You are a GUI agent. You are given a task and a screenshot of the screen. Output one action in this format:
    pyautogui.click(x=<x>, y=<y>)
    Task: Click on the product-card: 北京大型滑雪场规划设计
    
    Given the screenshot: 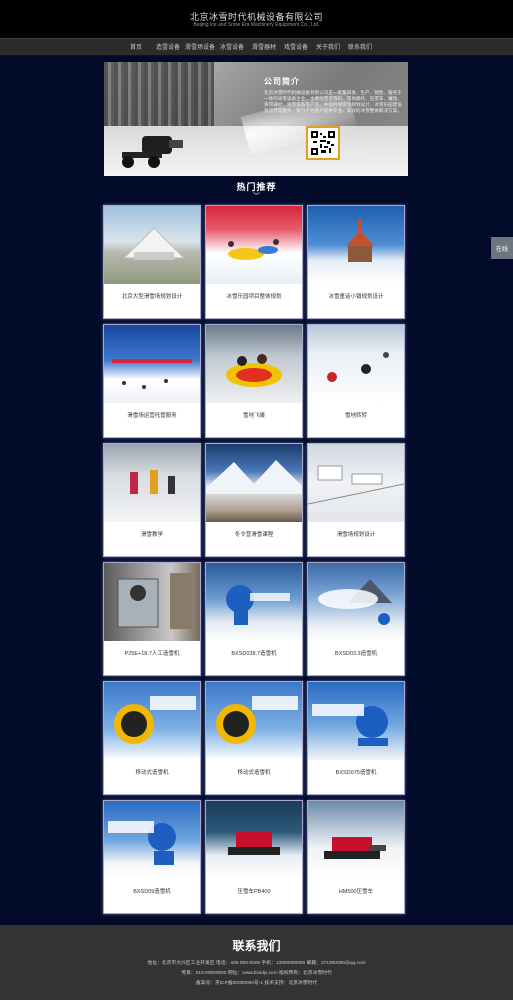 What is the action you would take?
    pyautogui.click(x=152, y=262)
    